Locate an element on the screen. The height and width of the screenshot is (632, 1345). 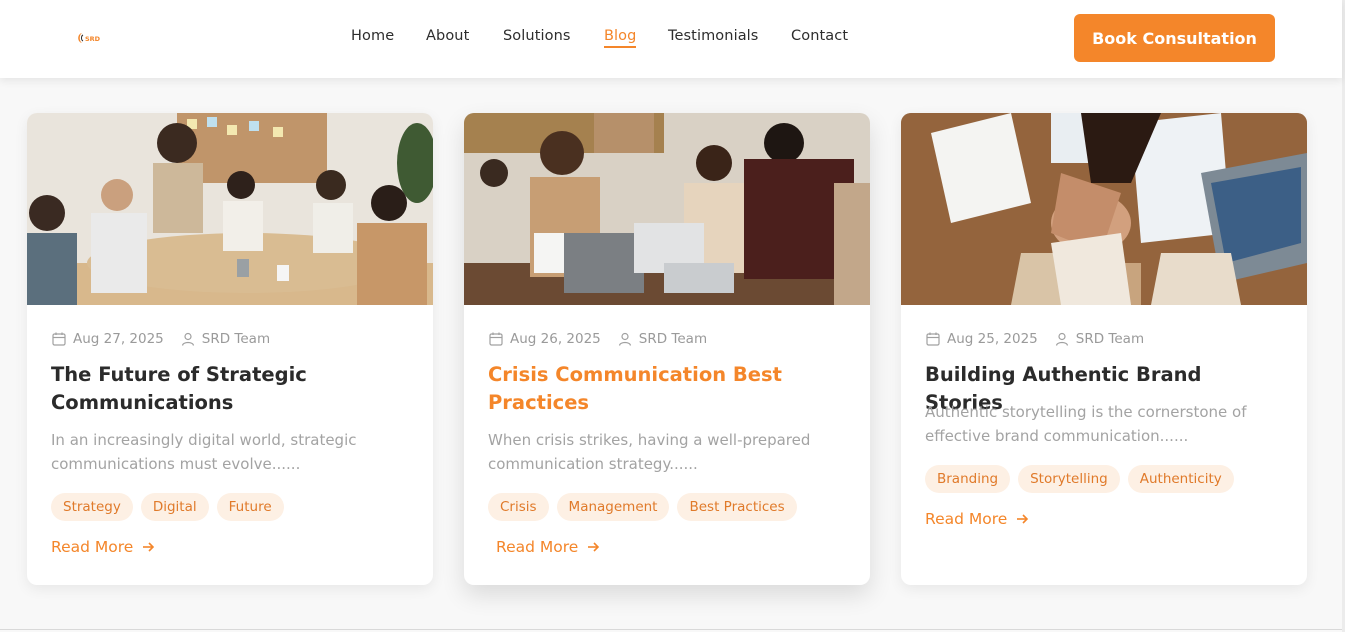
tag-digital: Digital is located at coordinates (174, 507).